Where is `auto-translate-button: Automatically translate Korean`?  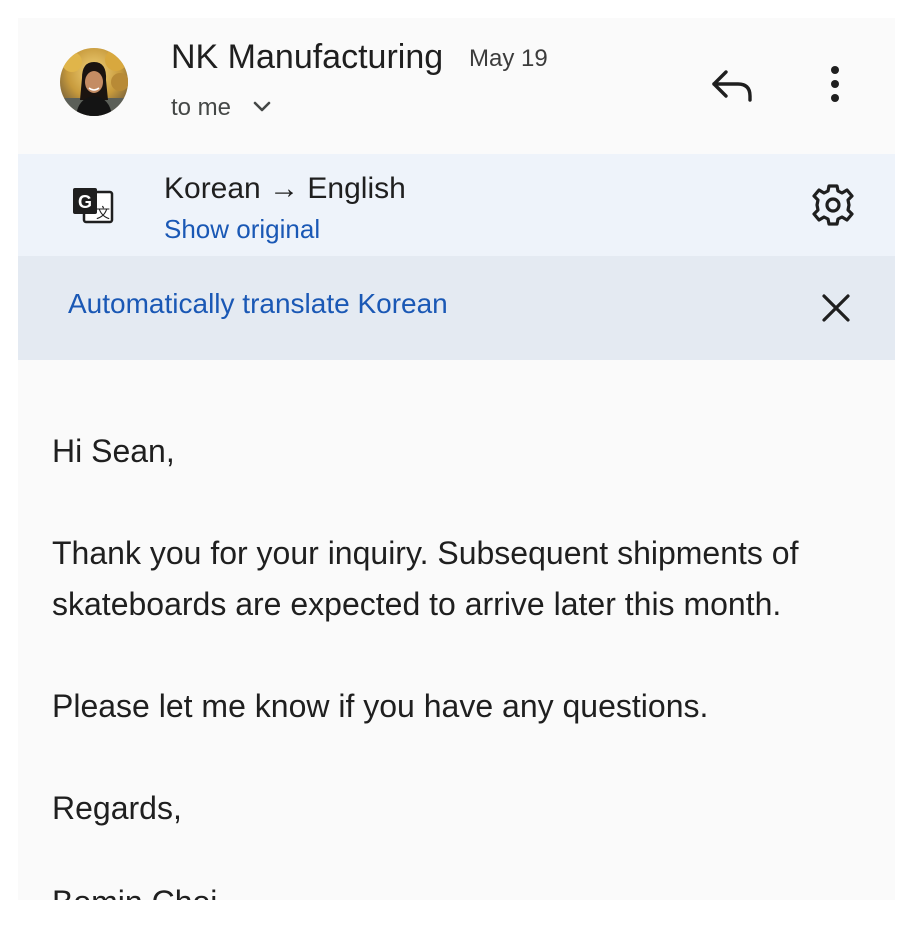
auto-translate-button: Automatically translate Korean is located at coordinates (258, 304).